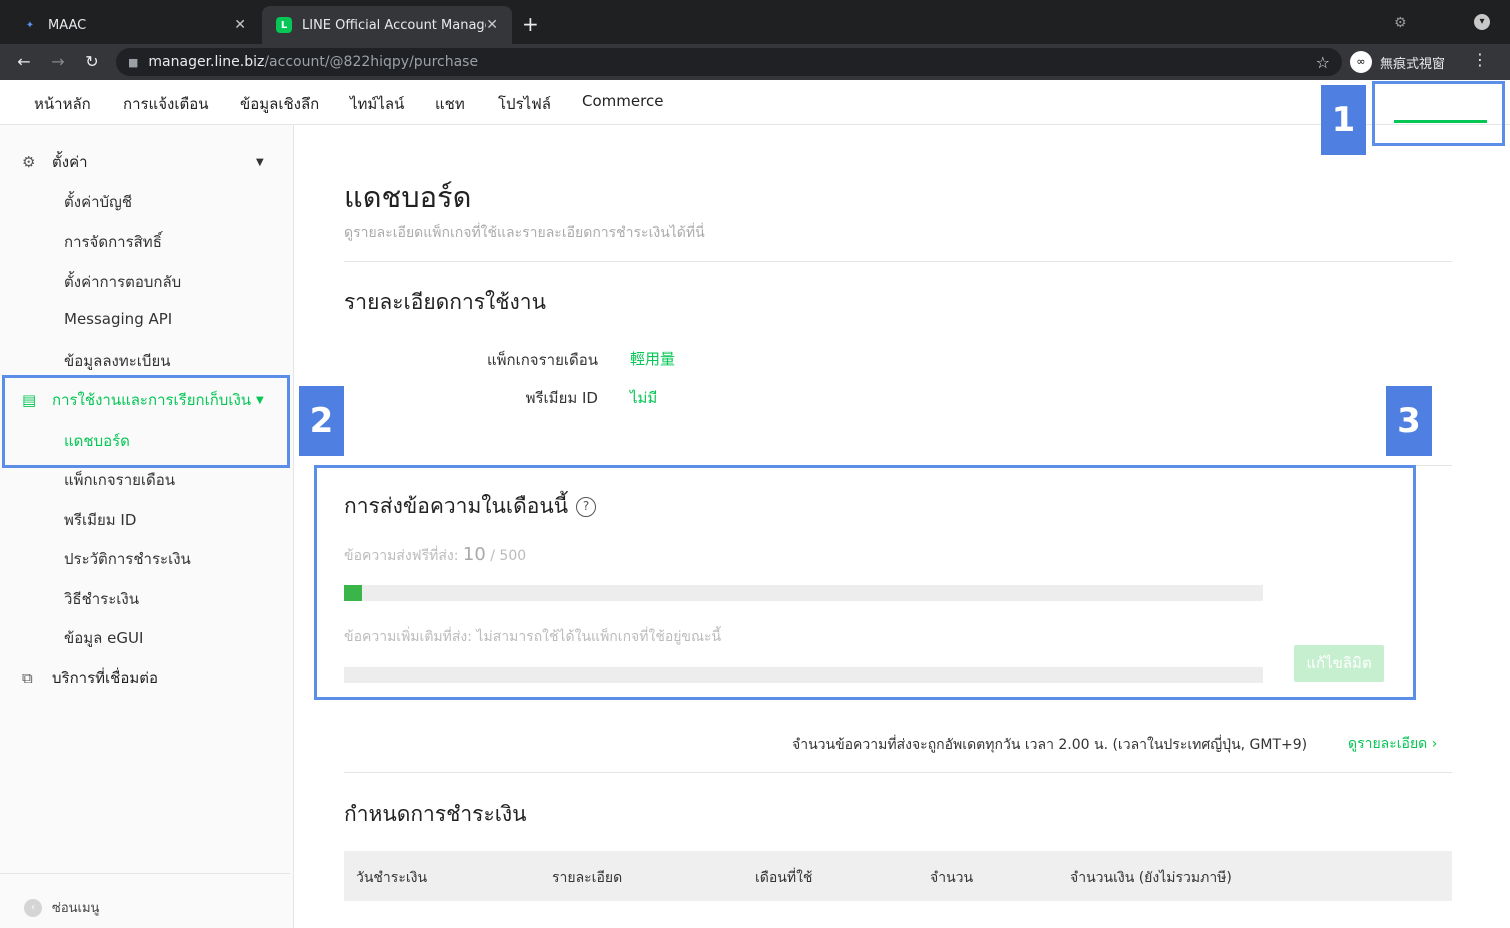 This screenshot has height=928, width=1510. Describe the element at coordinates (587, 878) in the screenshot. I see `column-header-details: รายละเอียด` at that location.